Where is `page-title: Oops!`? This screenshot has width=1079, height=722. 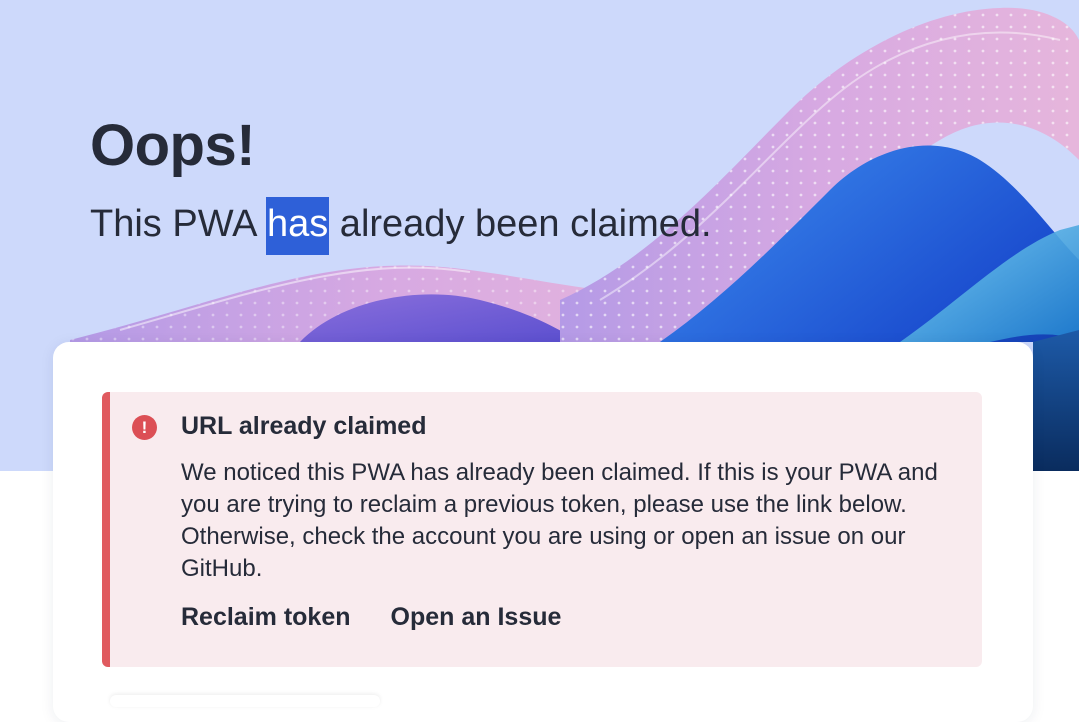 page-title: Oops! is located at coordinates (173, 145).